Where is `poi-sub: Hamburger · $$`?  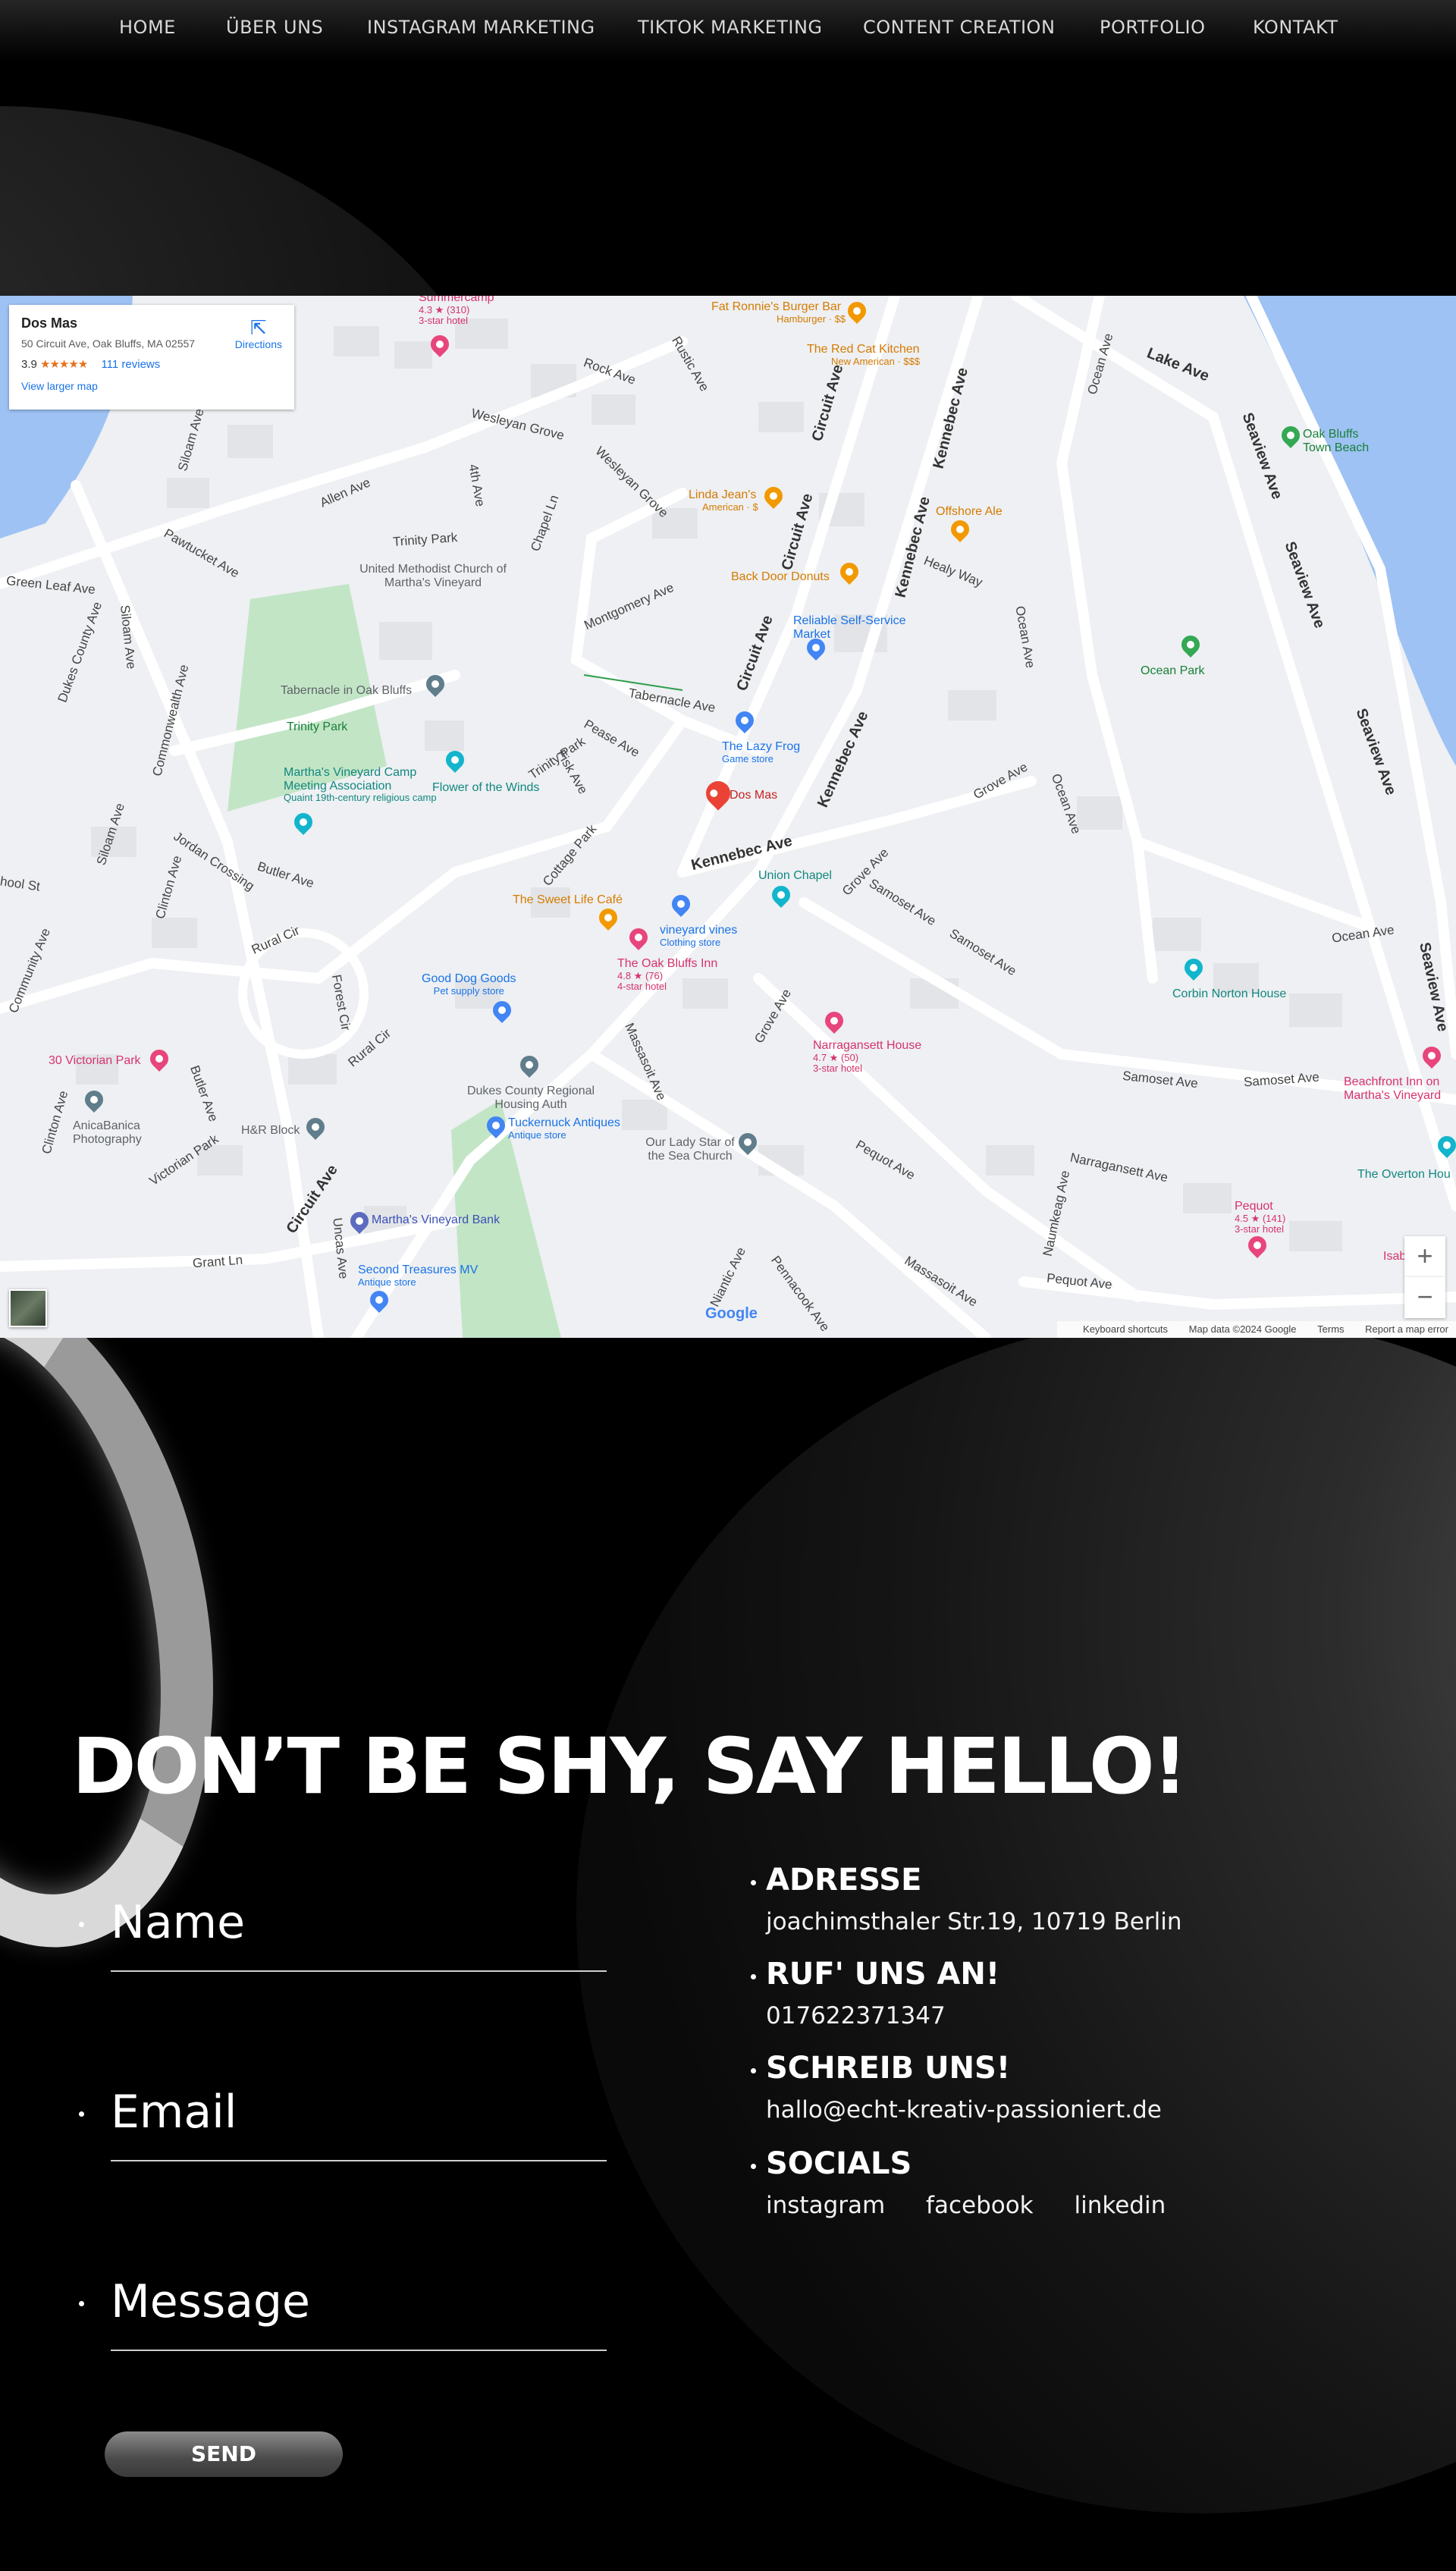
poi-sub: Hamburger · $$ is located at coordinates (811, 318).